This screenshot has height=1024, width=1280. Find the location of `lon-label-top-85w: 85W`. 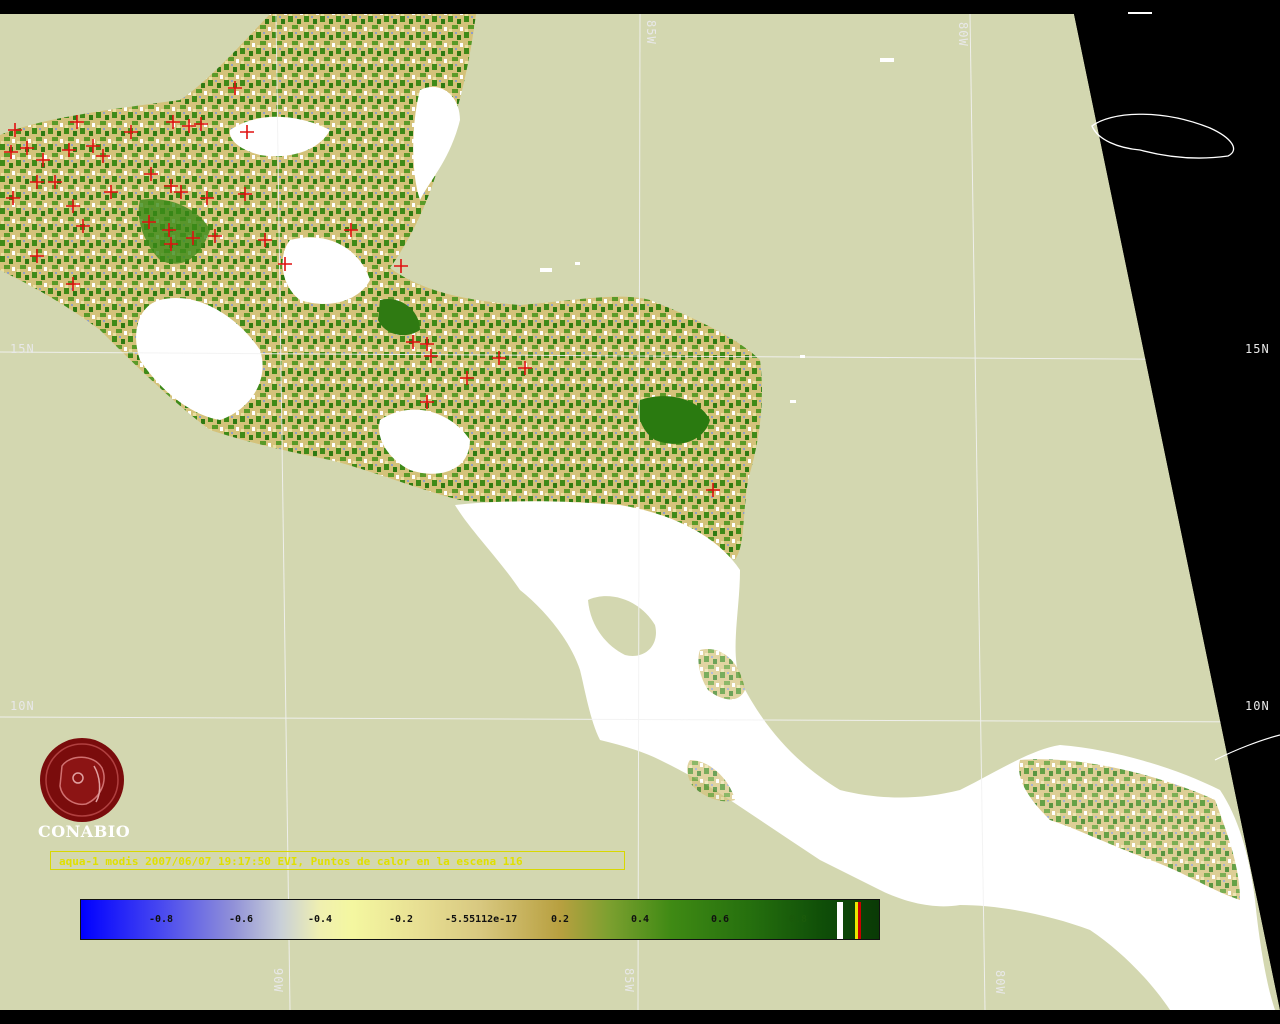

lon-label-top-85w: 85W is located at coordinates (651, 32).